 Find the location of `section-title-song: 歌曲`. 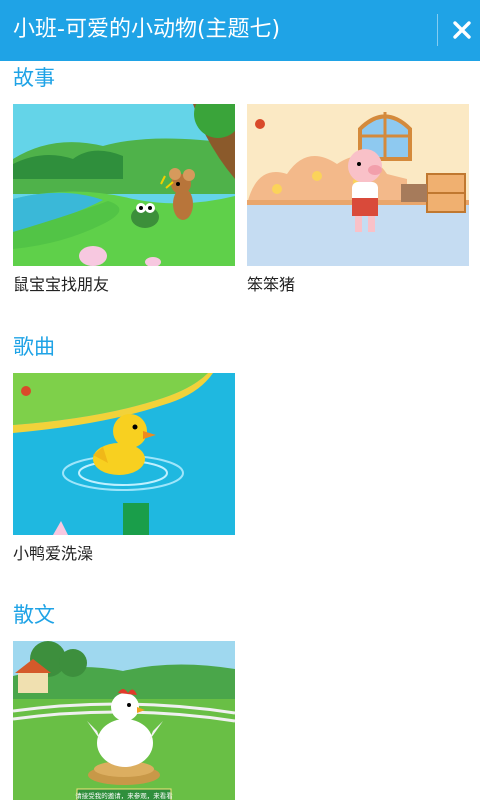

section-title-song: 歌曲 is located at coordinates (34, 347).